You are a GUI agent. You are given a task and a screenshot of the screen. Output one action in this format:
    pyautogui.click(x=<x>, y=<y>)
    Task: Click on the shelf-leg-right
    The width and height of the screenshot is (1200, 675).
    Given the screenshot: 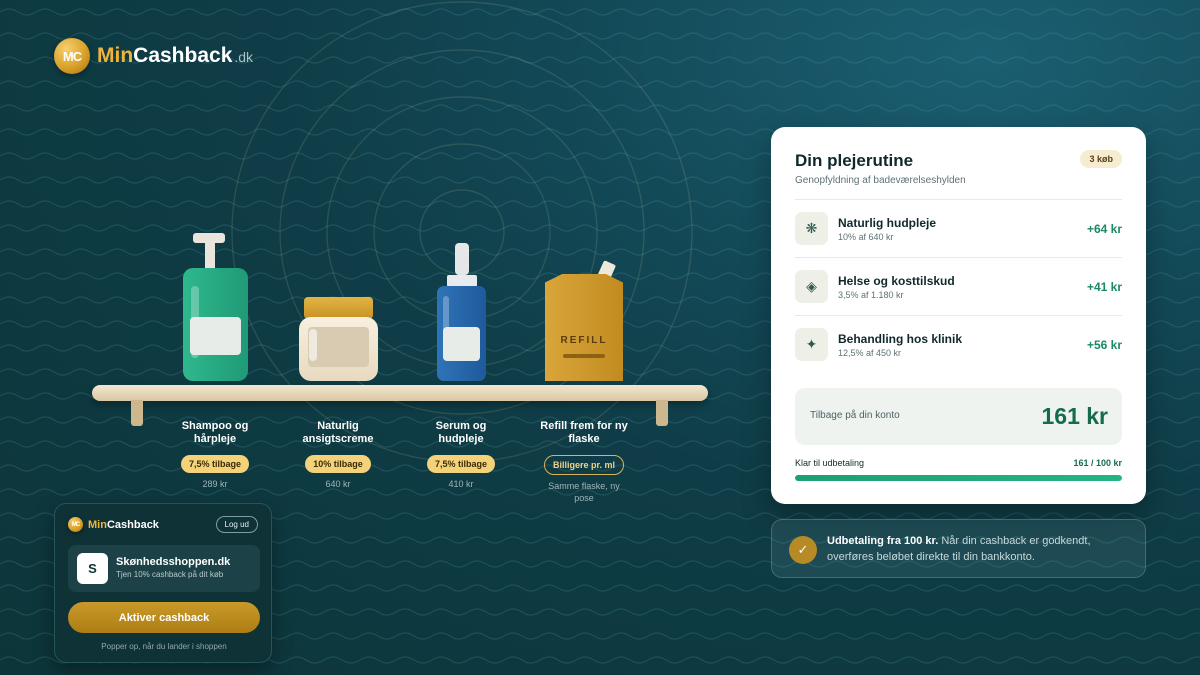 What is the action you would take?
    pyautogui.click(x=662, y=413)
    